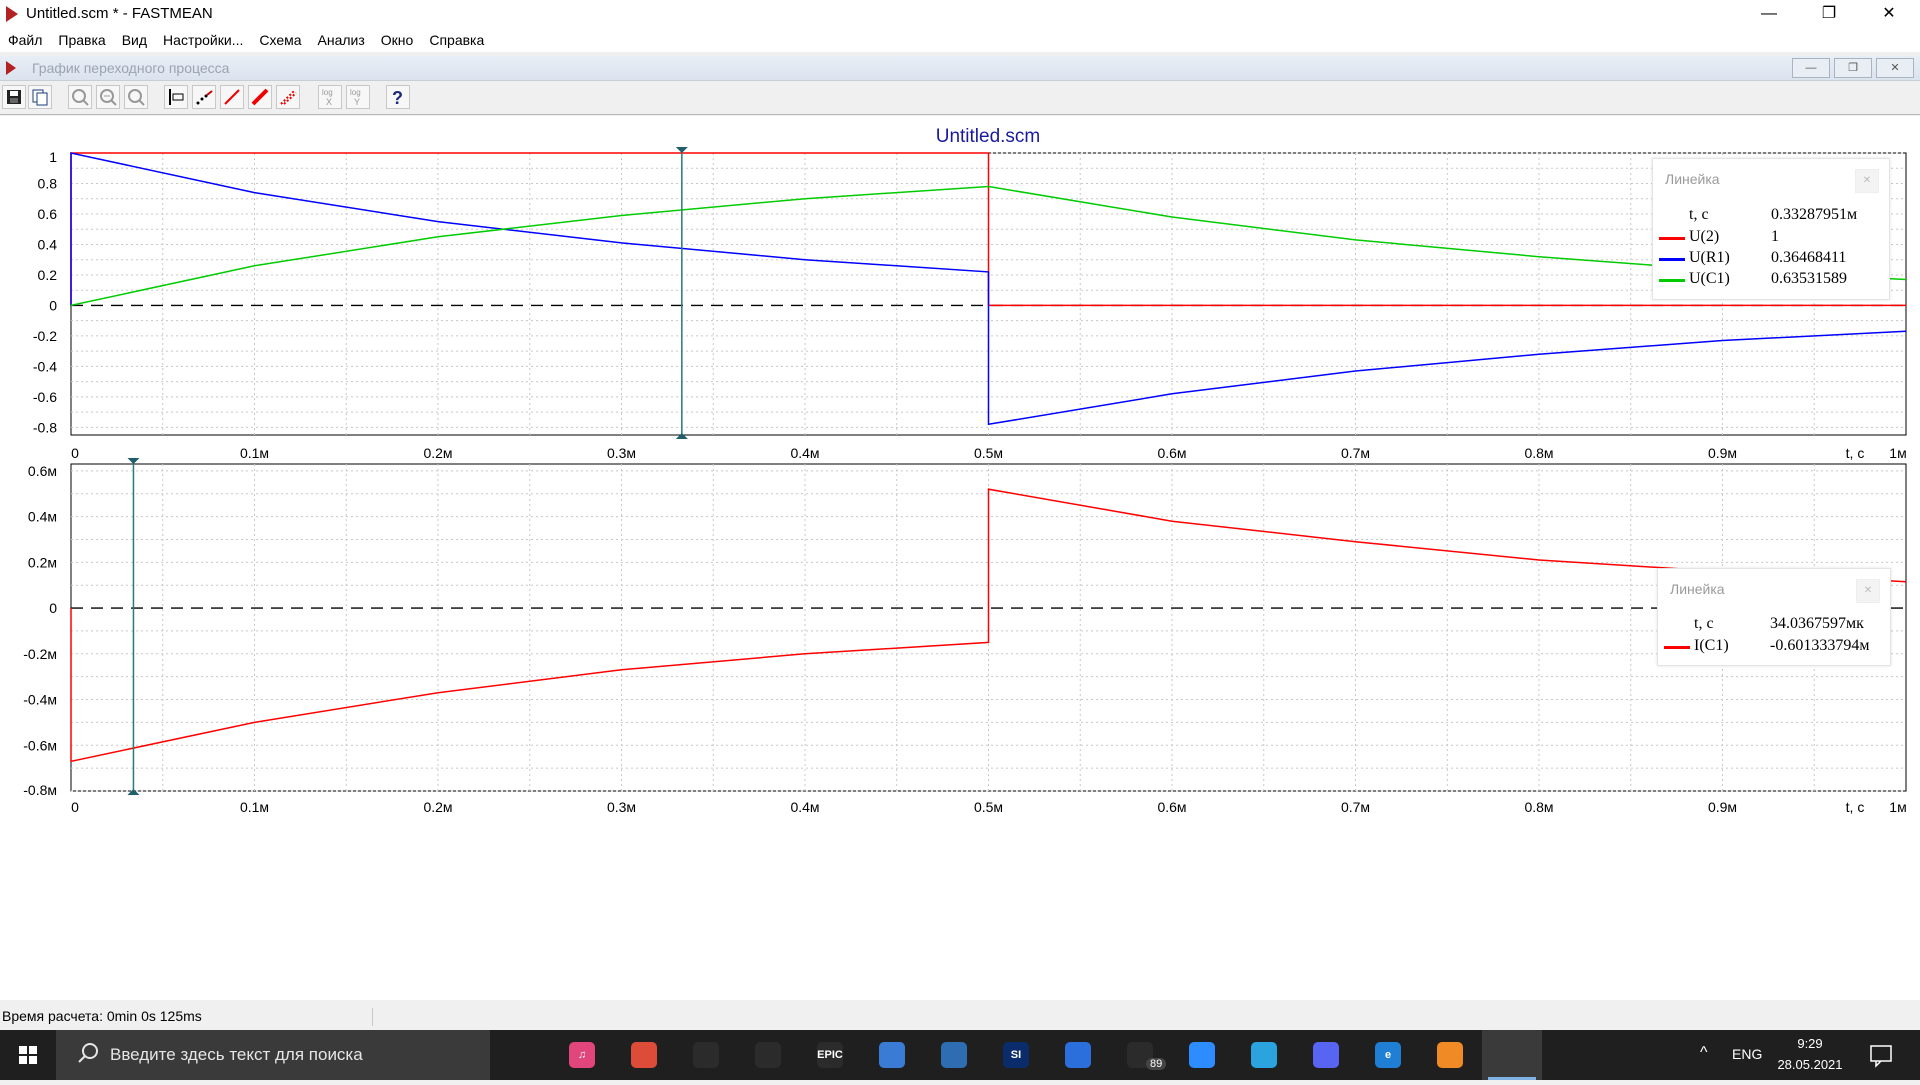 The height and width of the screenshot is (1085, 1920). I want to click on edge-icon: e, so click(1388, 1055).